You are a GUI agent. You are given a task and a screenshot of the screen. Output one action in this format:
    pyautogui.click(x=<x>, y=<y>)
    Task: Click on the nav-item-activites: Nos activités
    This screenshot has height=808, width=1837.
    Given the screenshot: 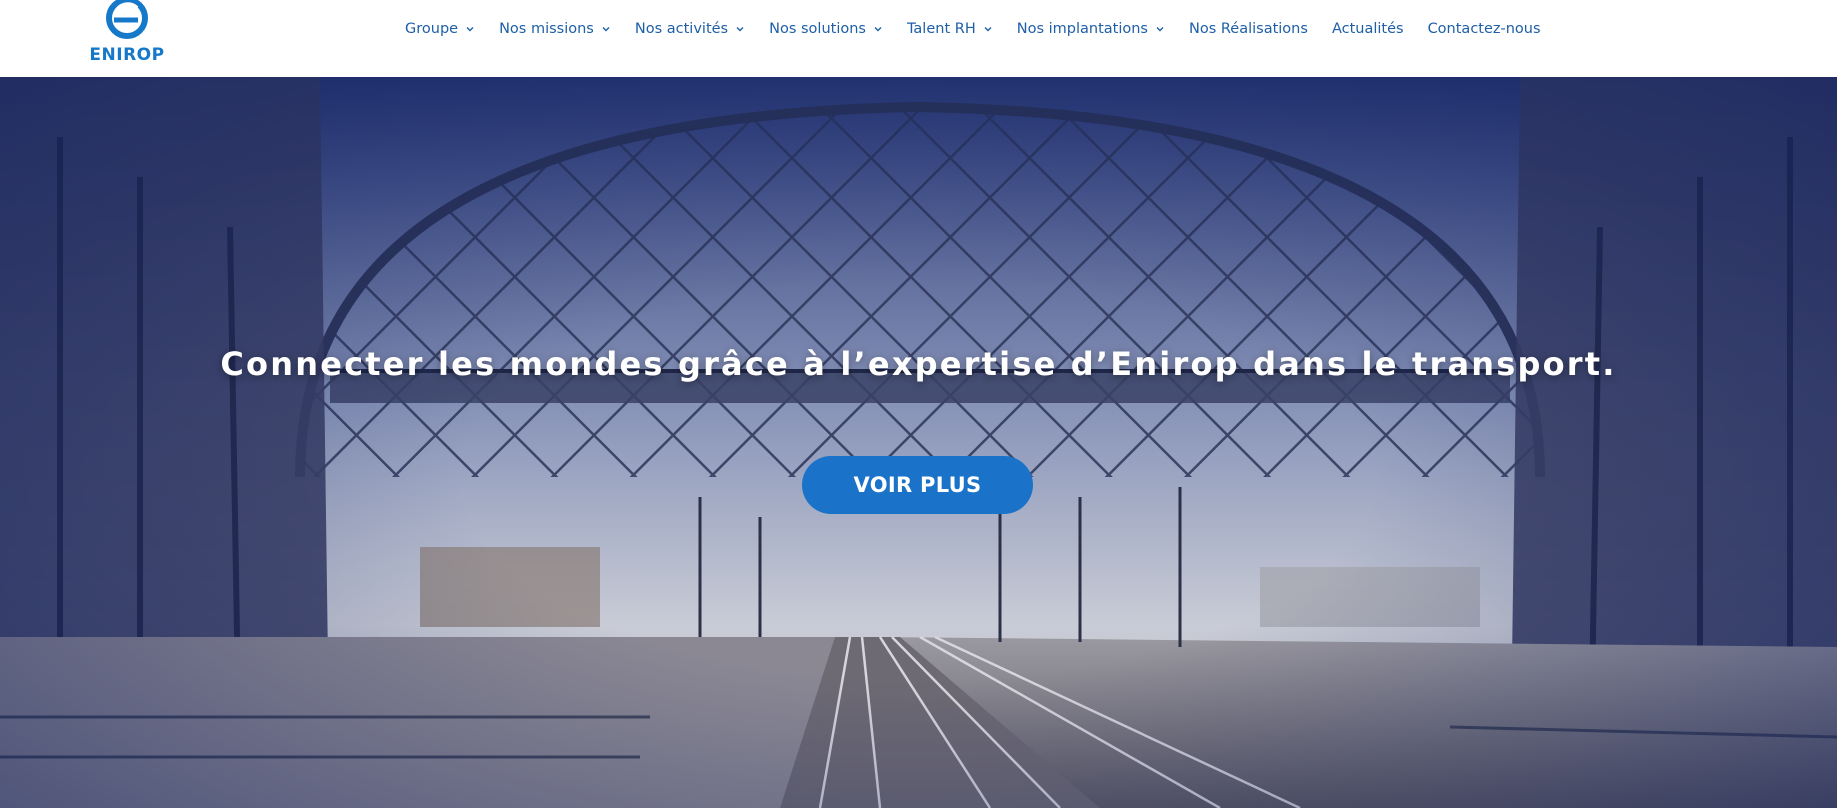 What is the action you would take?
    pyautogui.click(x=690, y=29)
    